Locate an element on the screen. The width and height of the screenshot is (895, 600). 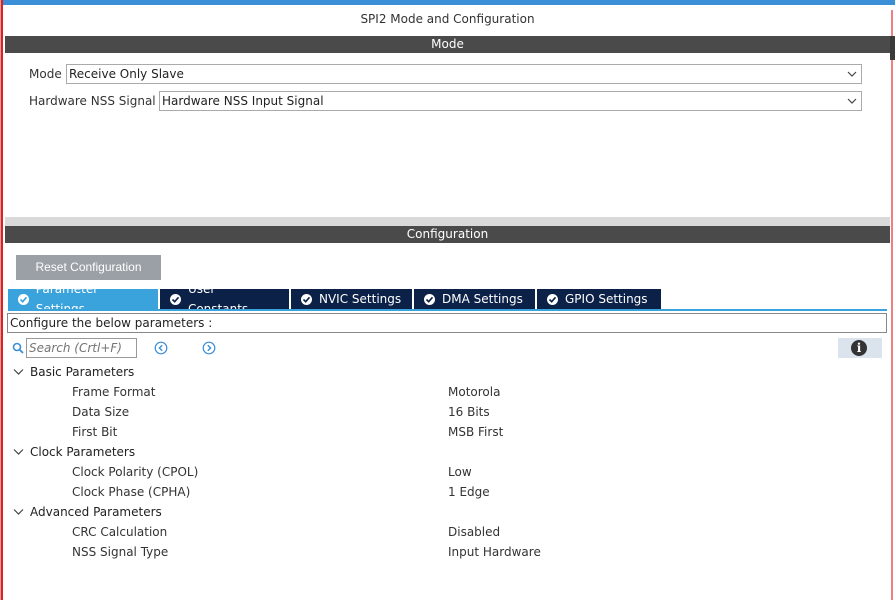
group-advanced-parameters: Advanced Parameters is located at coordinates (87, 512).